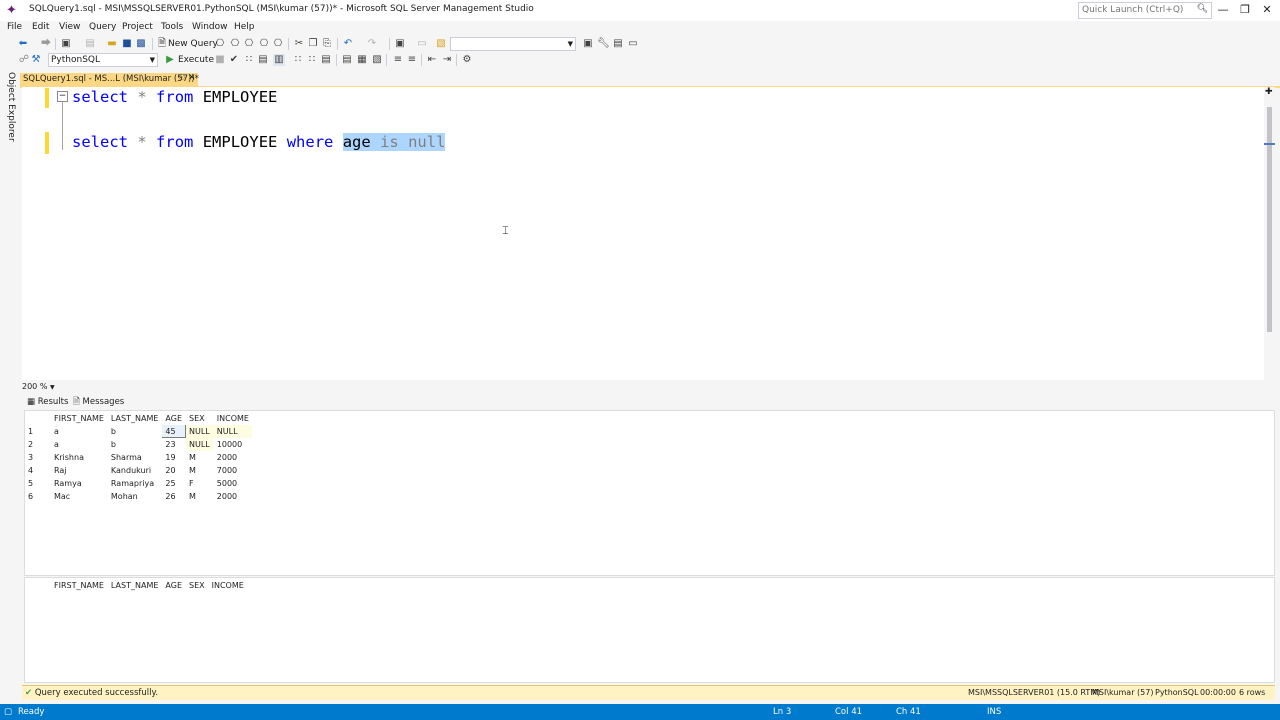 The image size is (1280, 720). I want to click on grid-cell: Kandukuri, so click(134, 470).